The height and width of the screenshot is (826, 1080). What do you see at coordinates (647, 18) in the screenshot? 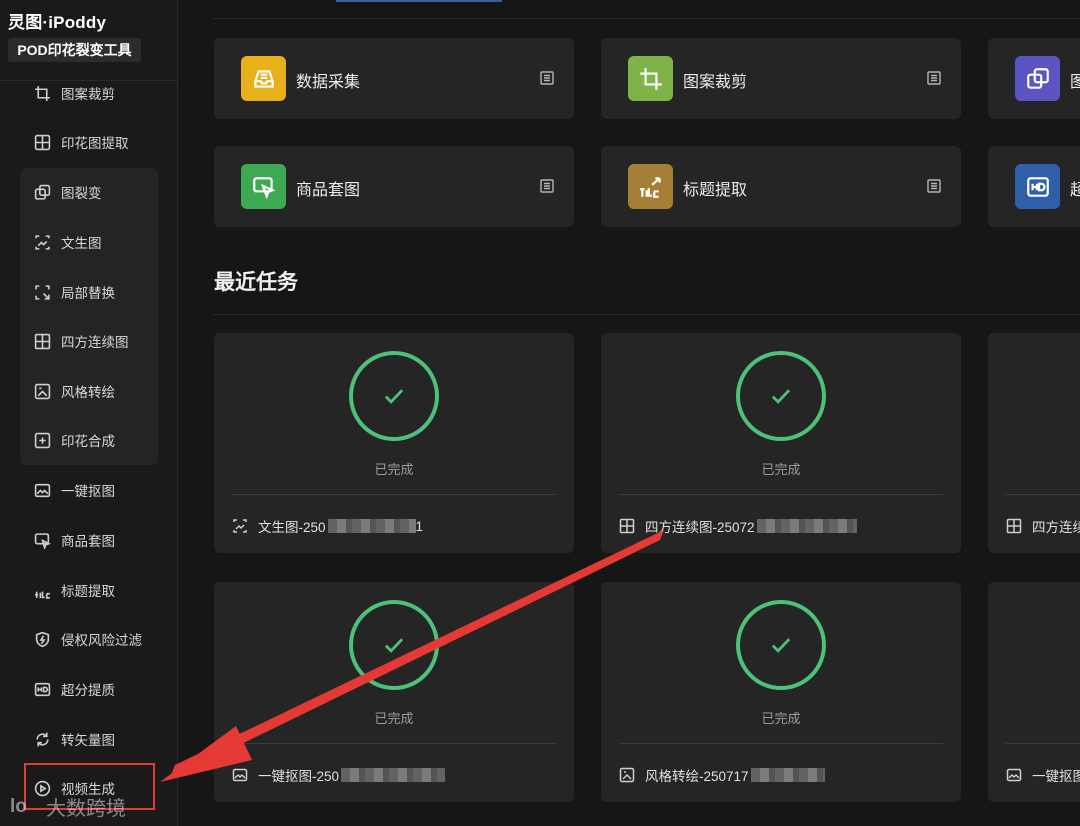
I see `top-divider` at bounding box center [647, 18].